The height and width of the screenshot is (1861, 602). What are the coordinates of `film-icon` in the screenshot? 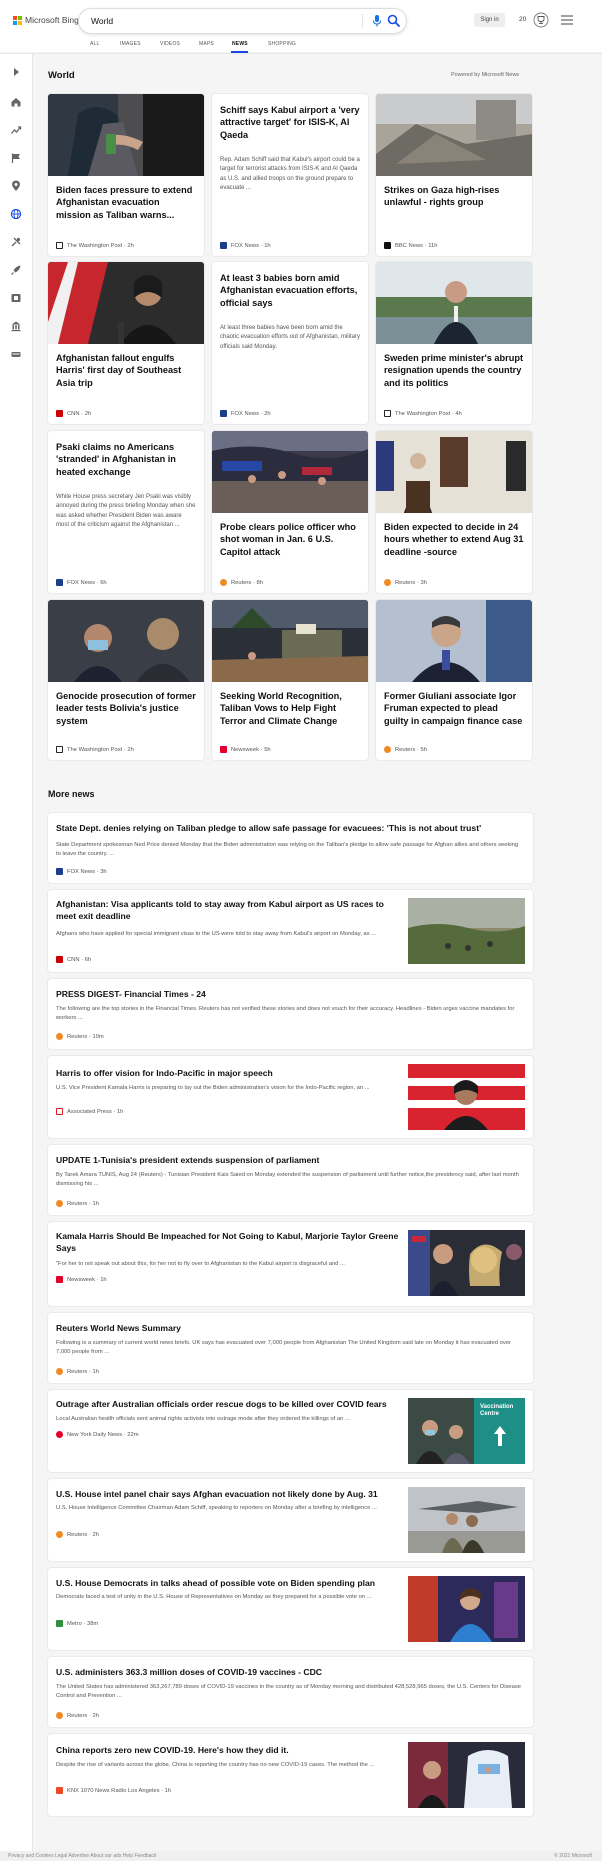 It's located at (16, 298).